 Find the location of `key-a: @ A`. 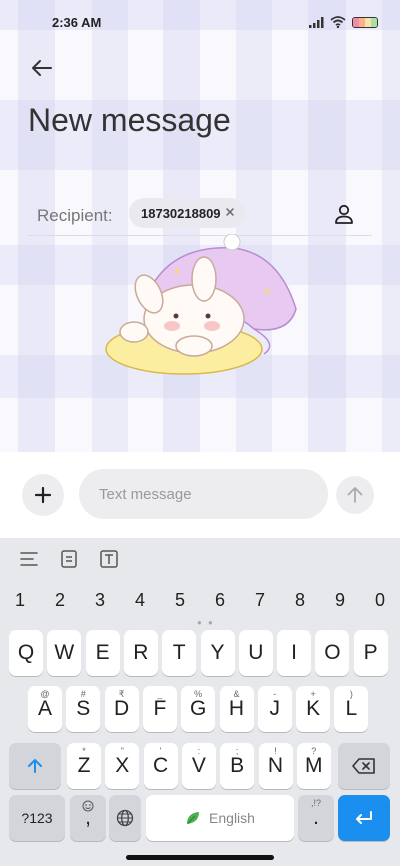

key-a: @ A is located at coordinates (45, 709).